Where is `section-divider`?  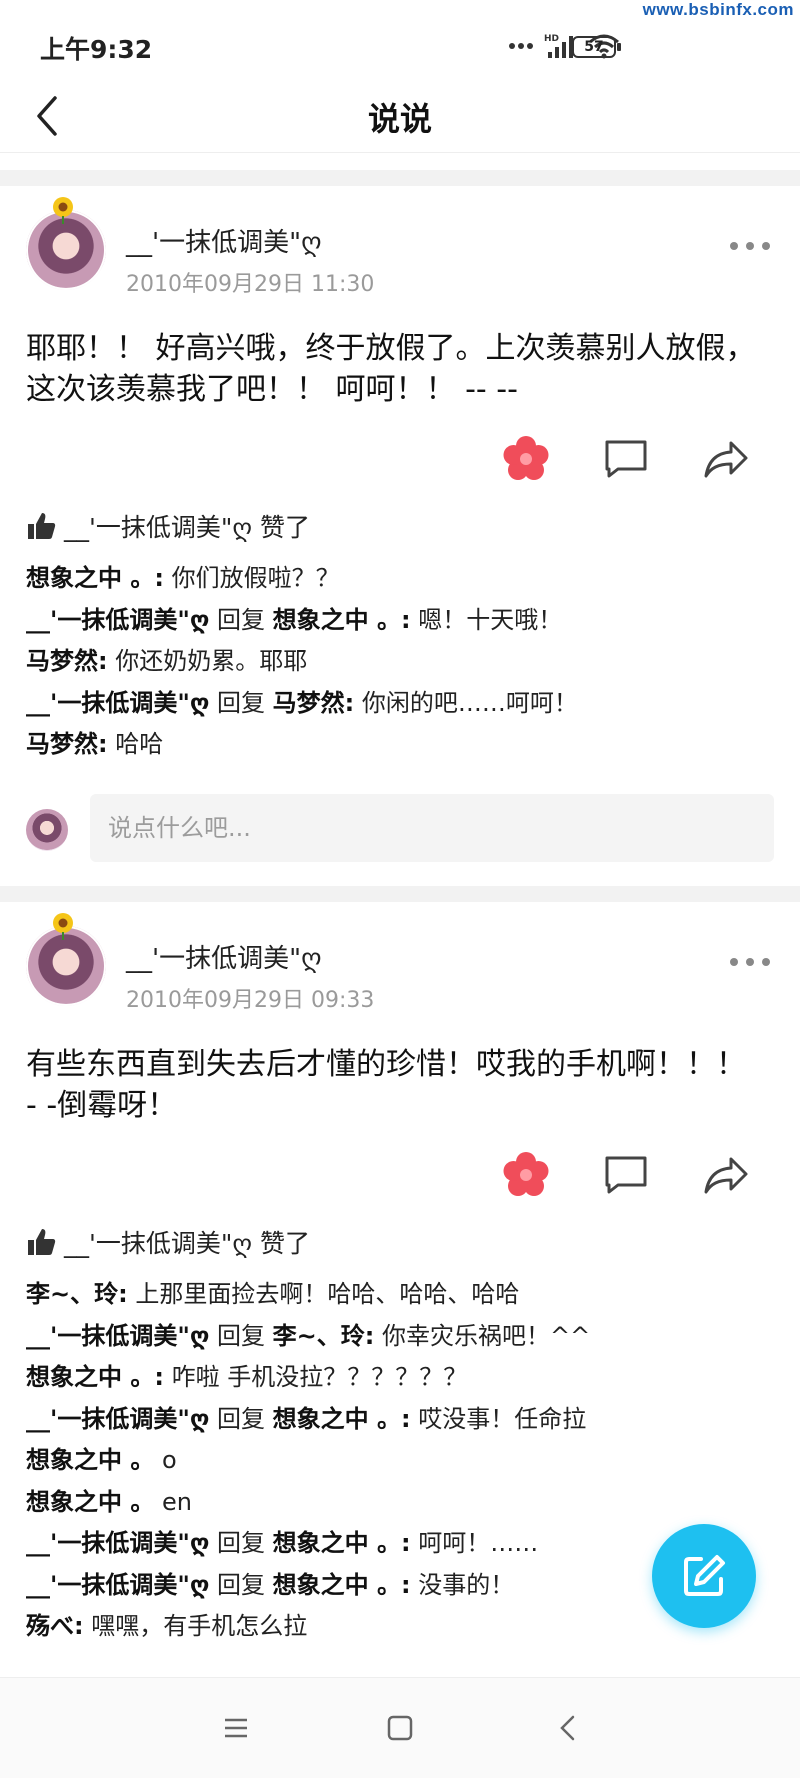 section-divider is located at coordinates (400, 894).